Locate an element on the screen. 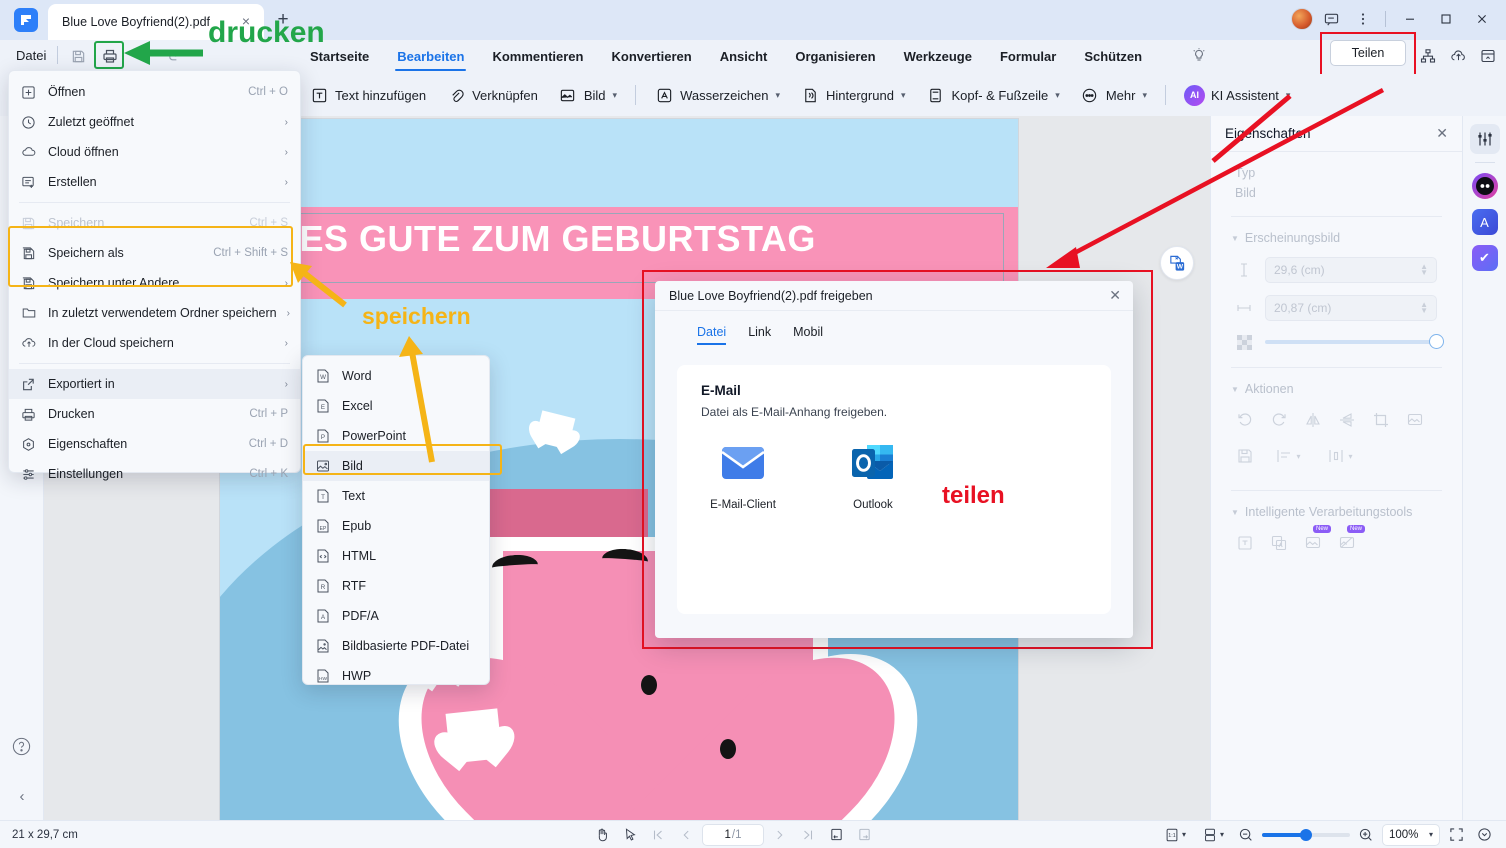  more-view-options-icon is located at coordinates (1484, 835).